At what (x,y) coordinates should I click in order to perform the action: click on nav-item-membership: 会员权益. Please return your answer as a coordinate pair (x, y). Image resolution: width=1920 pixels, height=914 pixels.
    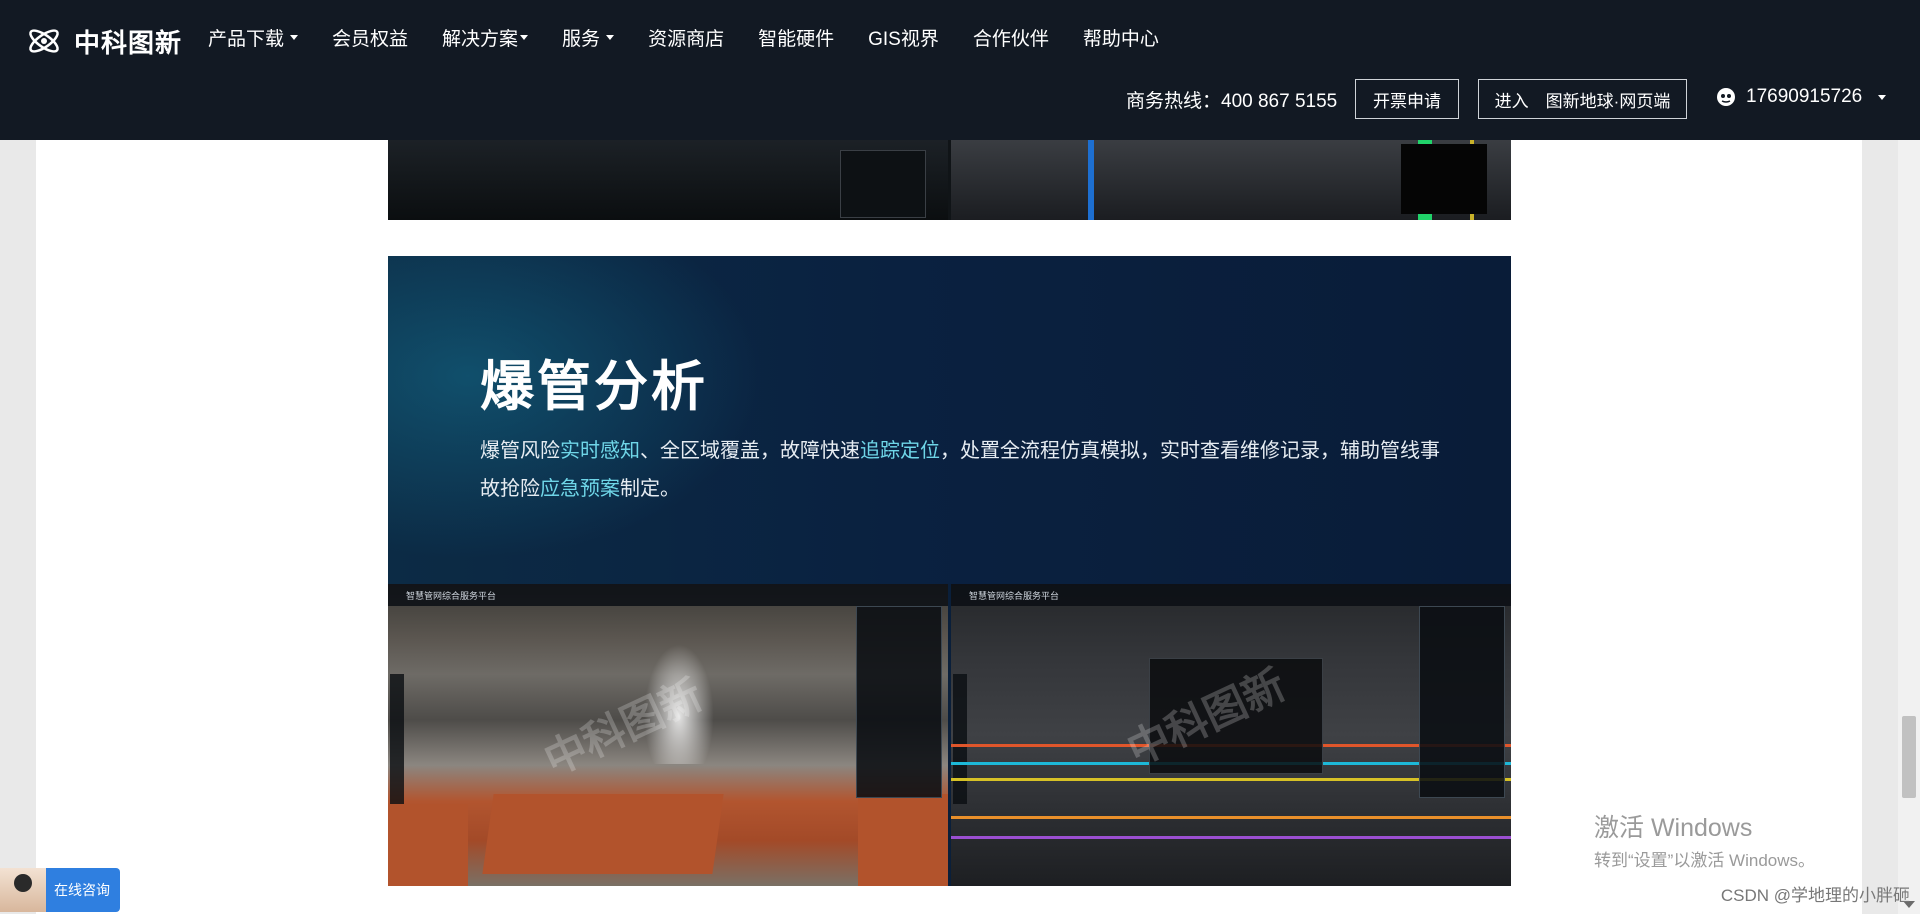
    Looking at the image, I should click on (370, 37).